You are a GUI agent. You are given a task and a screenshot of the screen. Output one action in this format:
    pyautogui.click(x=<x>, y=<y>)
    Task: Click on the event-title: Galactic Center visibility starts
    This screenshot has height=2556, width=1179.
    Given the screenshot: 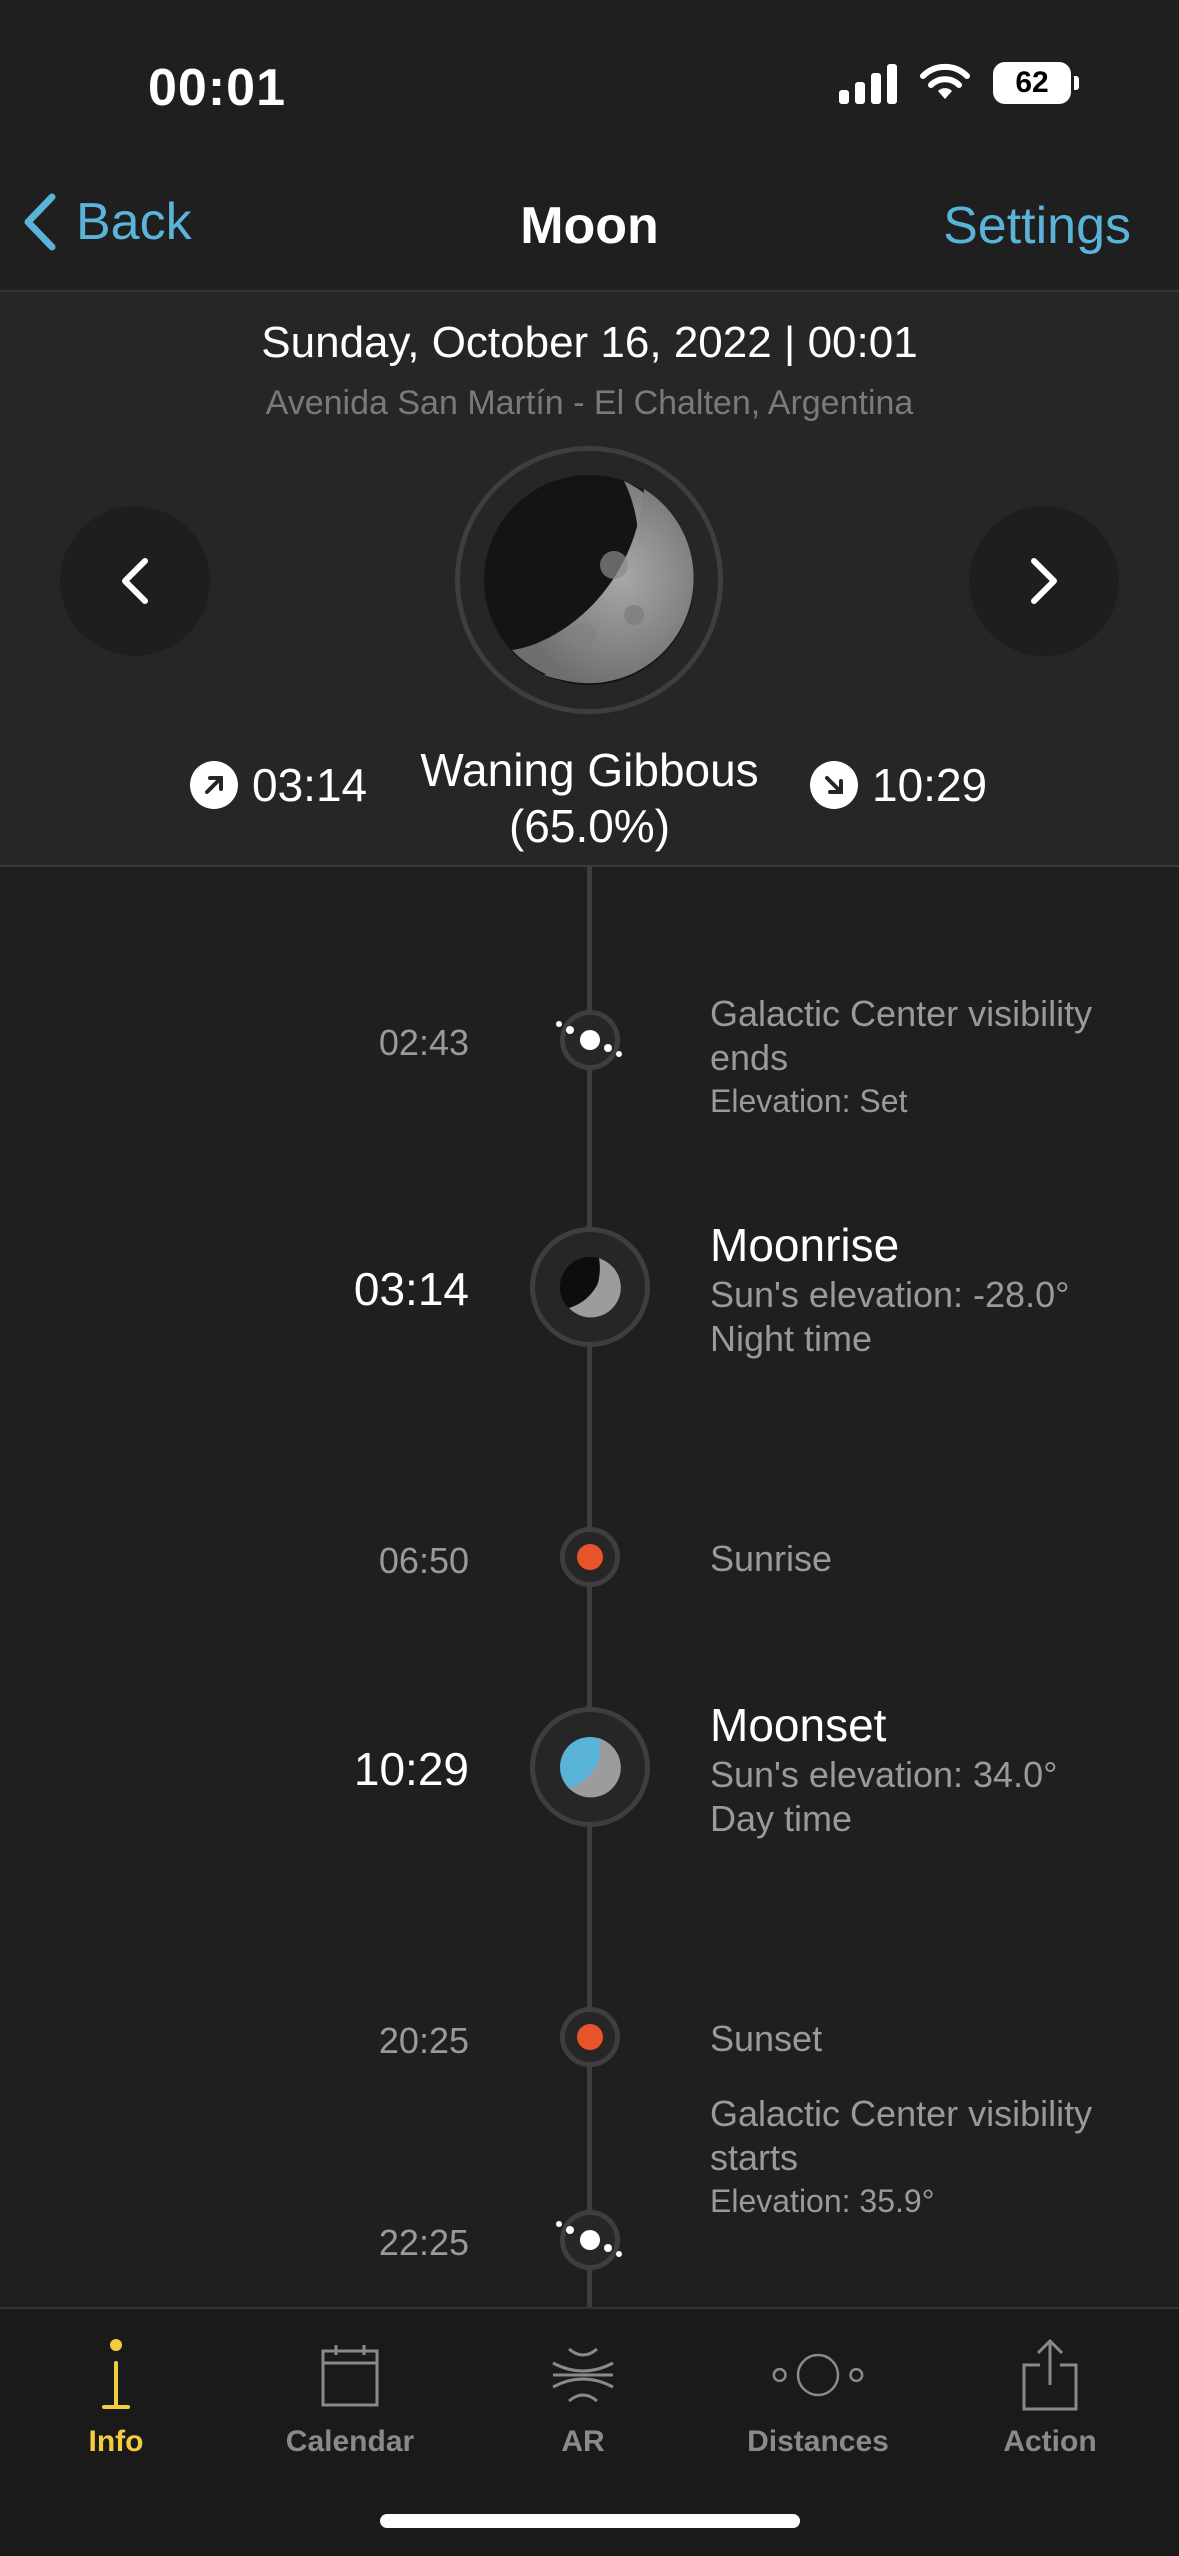 What is the action you would take?
    pyautogui.click(x=901, y=2135)
    